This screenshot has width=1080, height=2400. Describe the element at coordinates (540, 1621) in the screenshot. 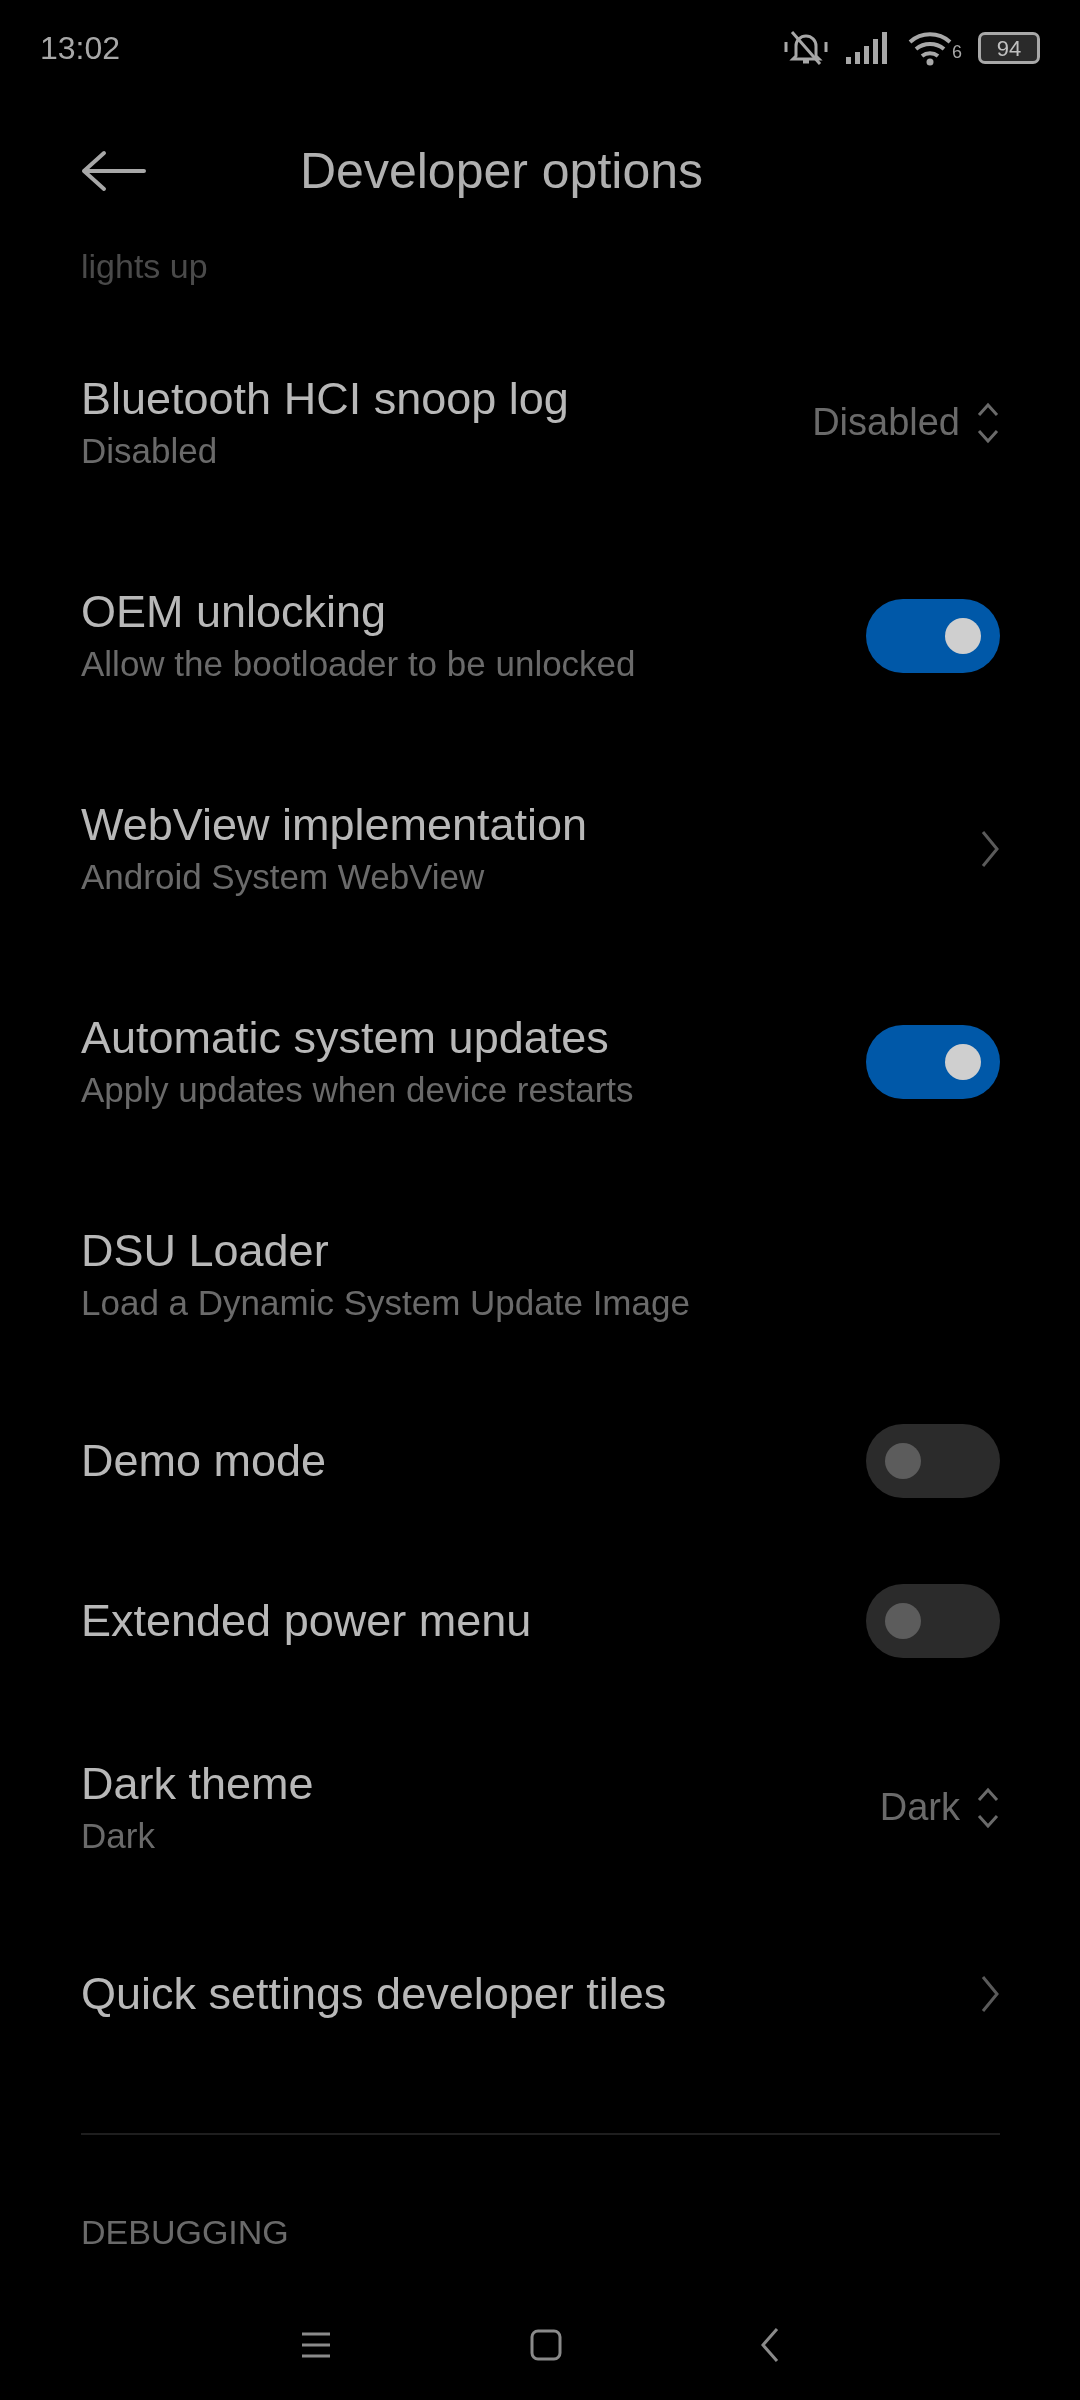

I see `setting-row: Extended power menu` at that location.